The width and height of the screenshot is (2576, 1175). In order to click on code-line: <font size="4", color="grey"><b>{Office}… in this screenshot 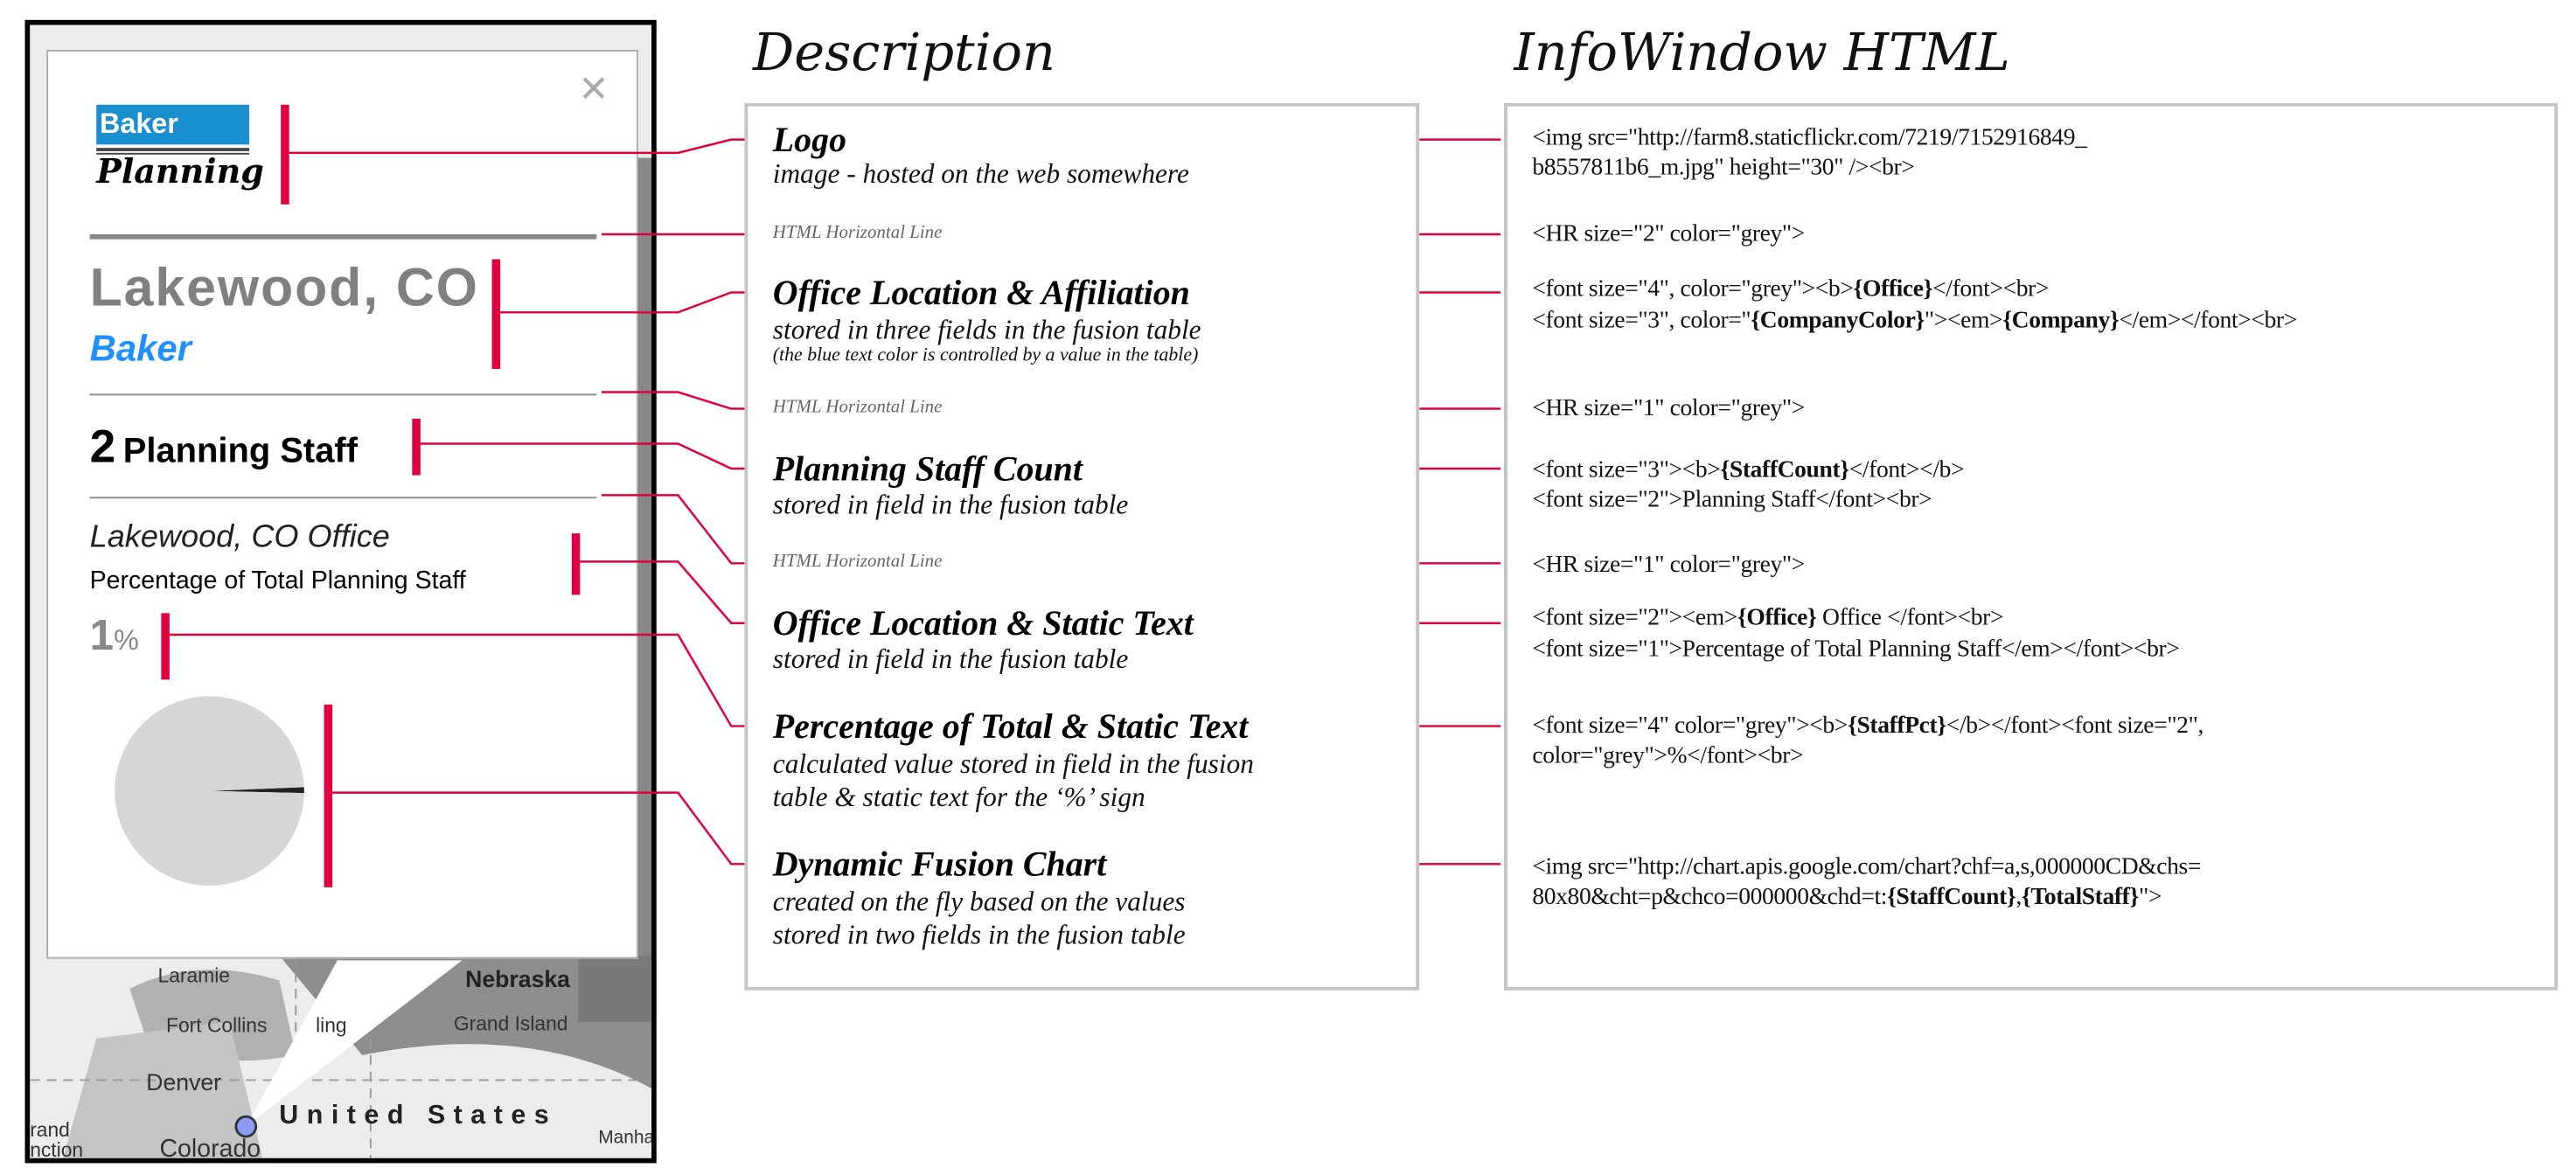, I will do `click(1791, 288)`.